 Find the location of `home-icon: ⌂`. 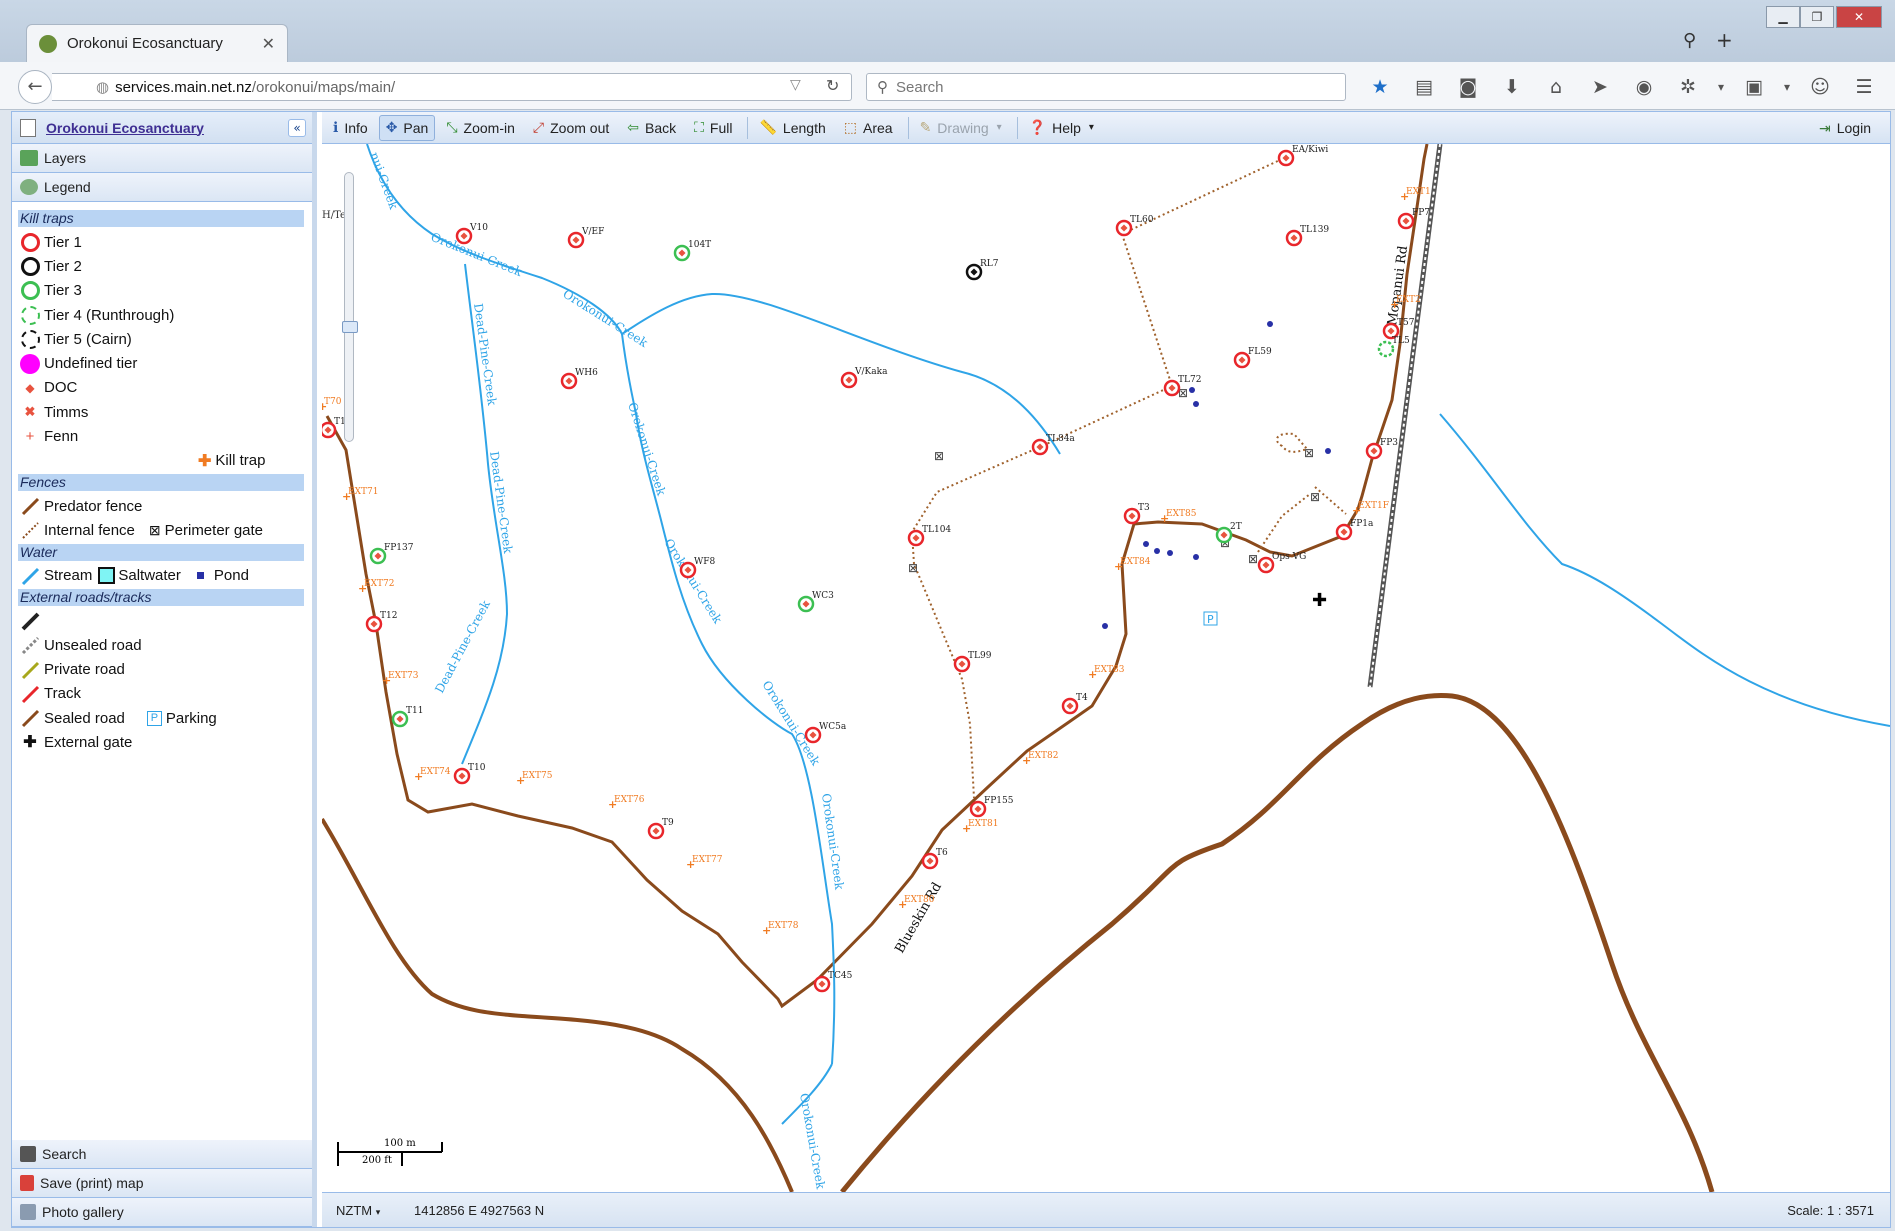

home-icon: ⌂ is located at coordinates (1556, 87).